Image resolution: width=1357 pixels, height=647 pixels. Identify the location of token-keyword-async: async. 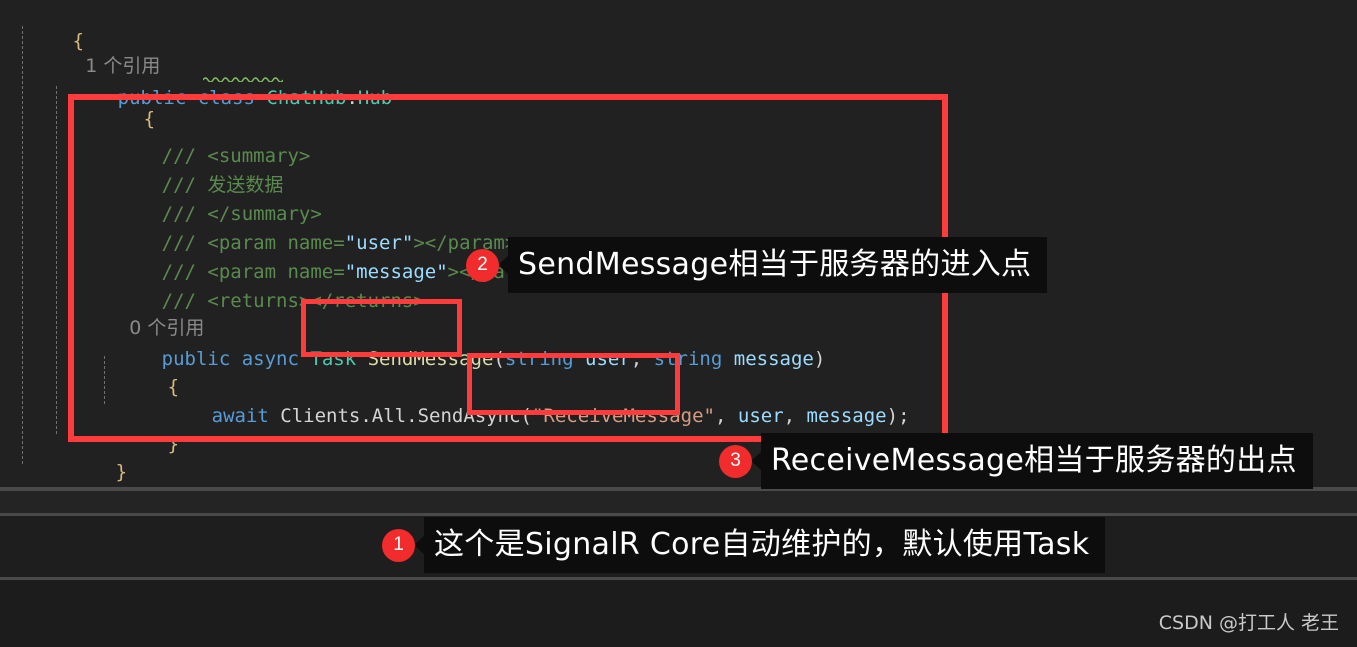
(270, 359).